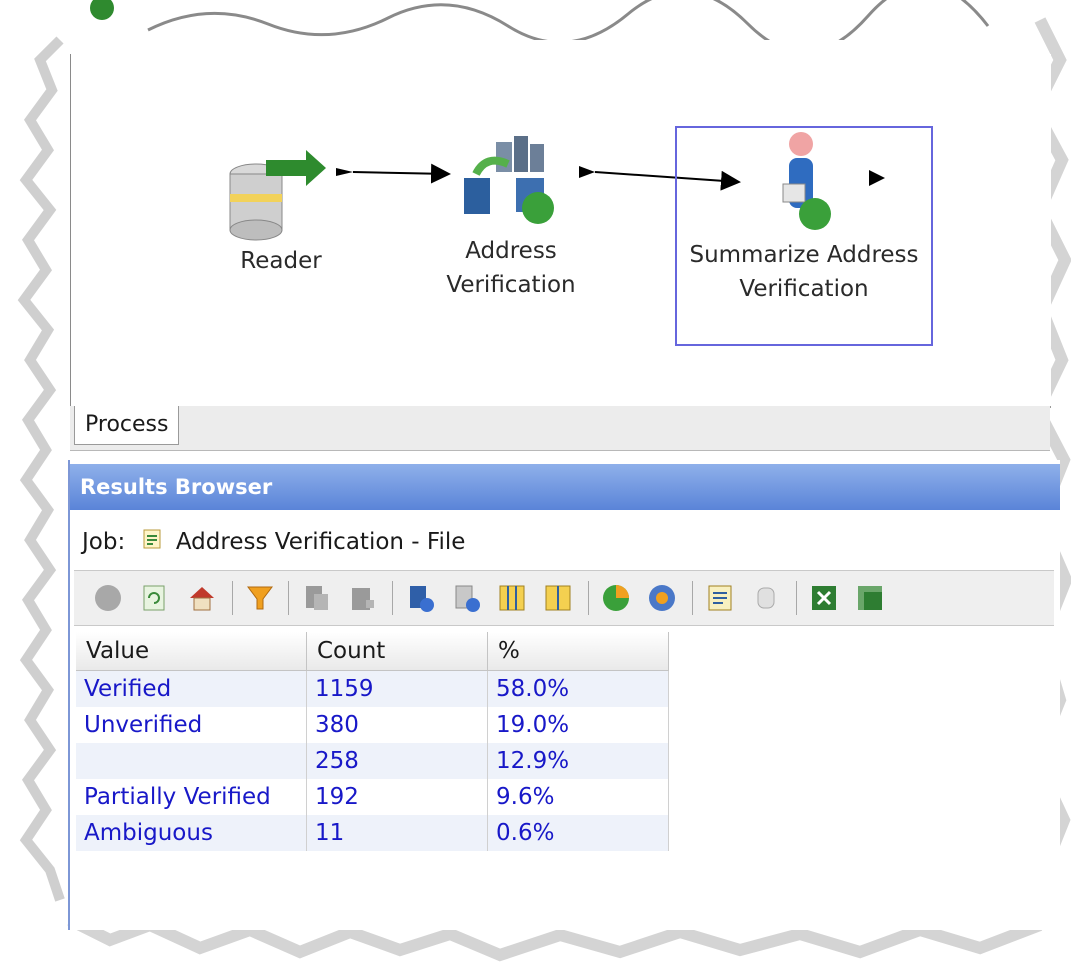 The height and width of the screenshot is (976, 1071). Describe the element at coordinates (558, 598) in the screenshot. I see `columns-alt-icon` at that location.